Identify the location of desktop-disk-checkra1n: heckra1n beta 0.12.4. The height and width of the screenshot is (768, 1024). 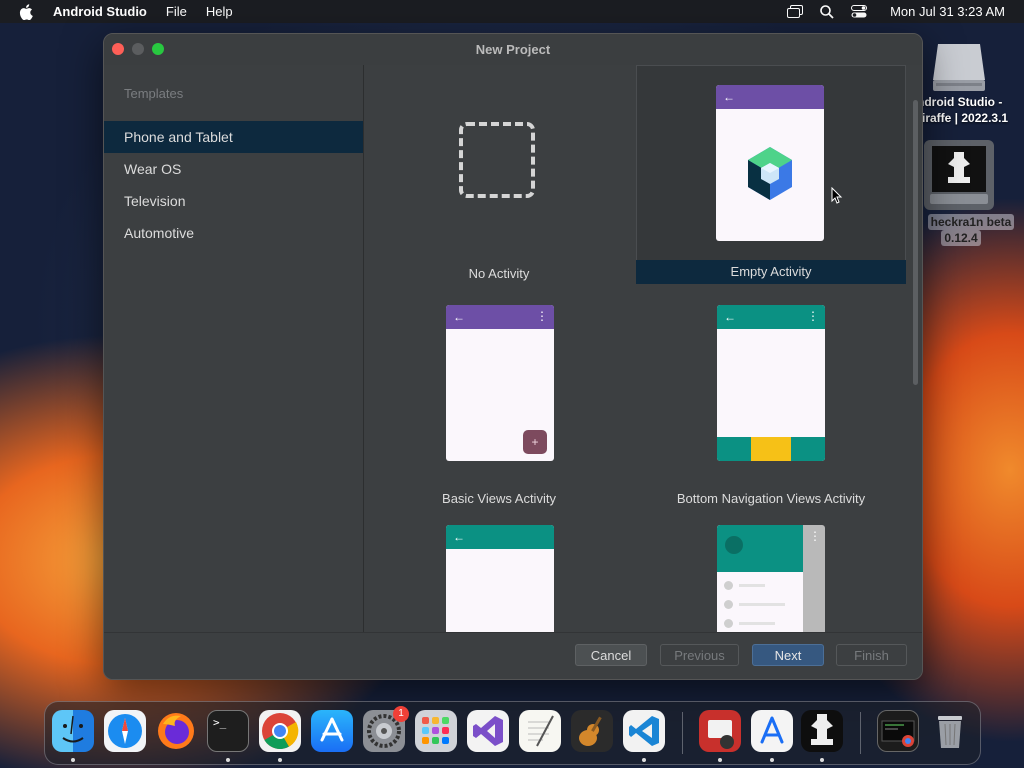
(971, 193).